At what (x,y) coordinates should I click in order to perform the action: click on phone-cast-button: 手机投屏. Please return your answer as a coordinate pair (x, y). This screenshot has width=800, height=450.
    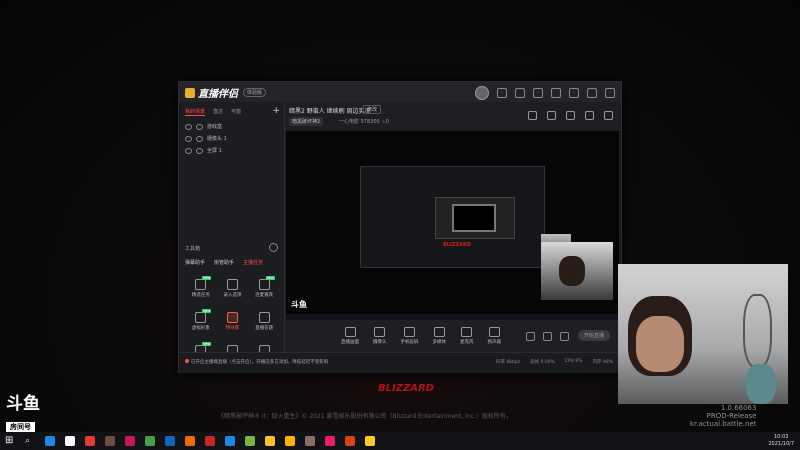
    Looking at the image, I should click on (410, 336).